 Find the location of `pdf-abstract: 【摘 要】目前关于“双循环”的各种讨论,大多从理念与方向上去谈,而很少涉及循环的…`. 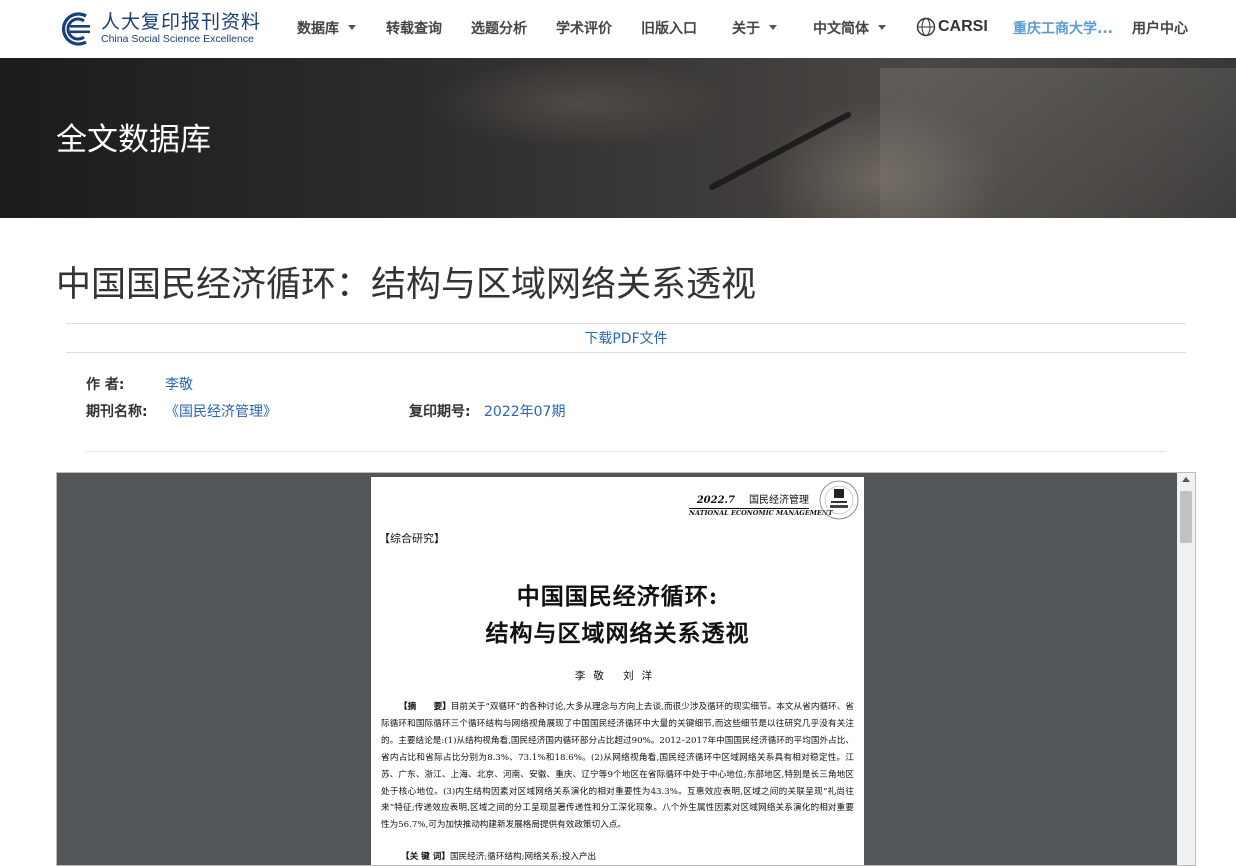

pdf-abstract: 【摘 要】目前关于“双循环”的各种讨论,大多从理念与方向上去谈,而很少涉及循环的… is located at coordinates (617, 766).